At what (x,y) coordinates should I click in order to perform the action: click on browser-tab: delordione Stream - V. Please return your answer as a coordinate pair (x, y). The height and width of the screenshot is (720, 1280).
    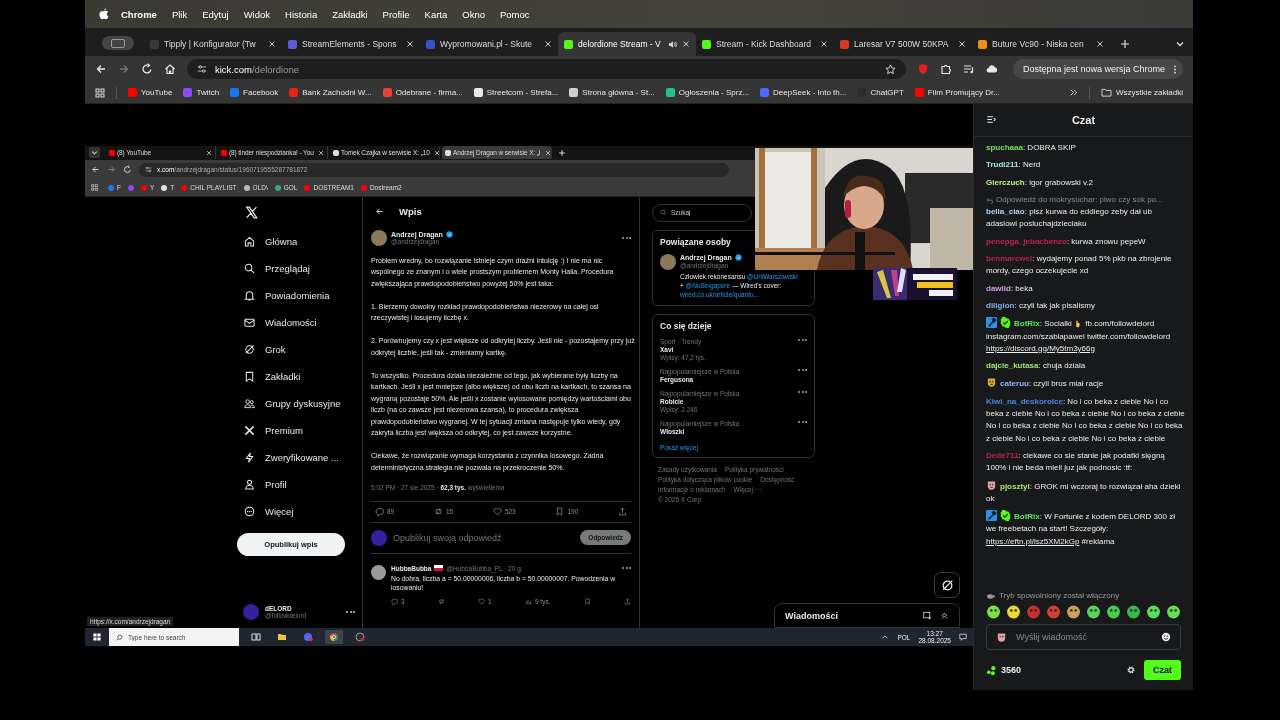
    Looking at the image, I should click on (627, 44).